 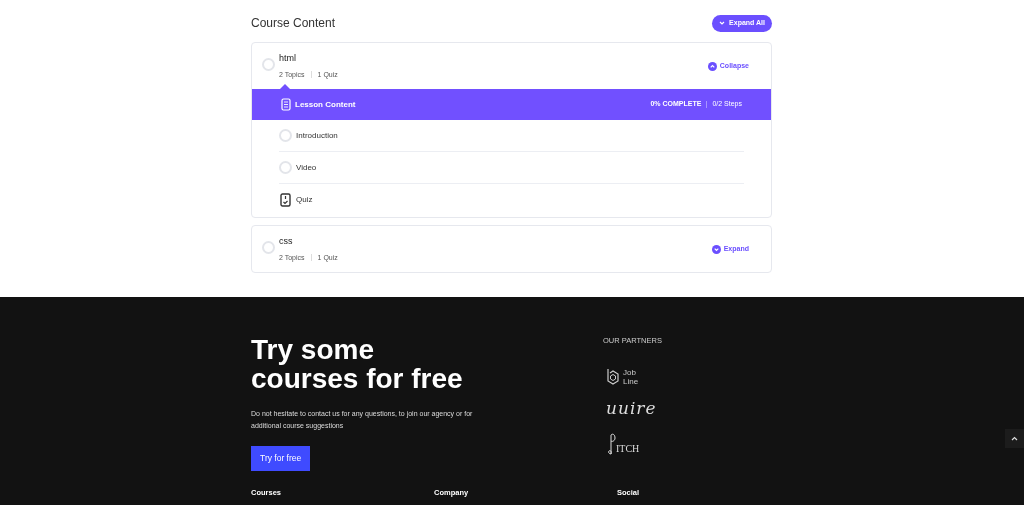 What do you see at coordinates (306, 167) in the screenshot?
I see `lesson-item-link: Video` at bounding box center [306, 167].